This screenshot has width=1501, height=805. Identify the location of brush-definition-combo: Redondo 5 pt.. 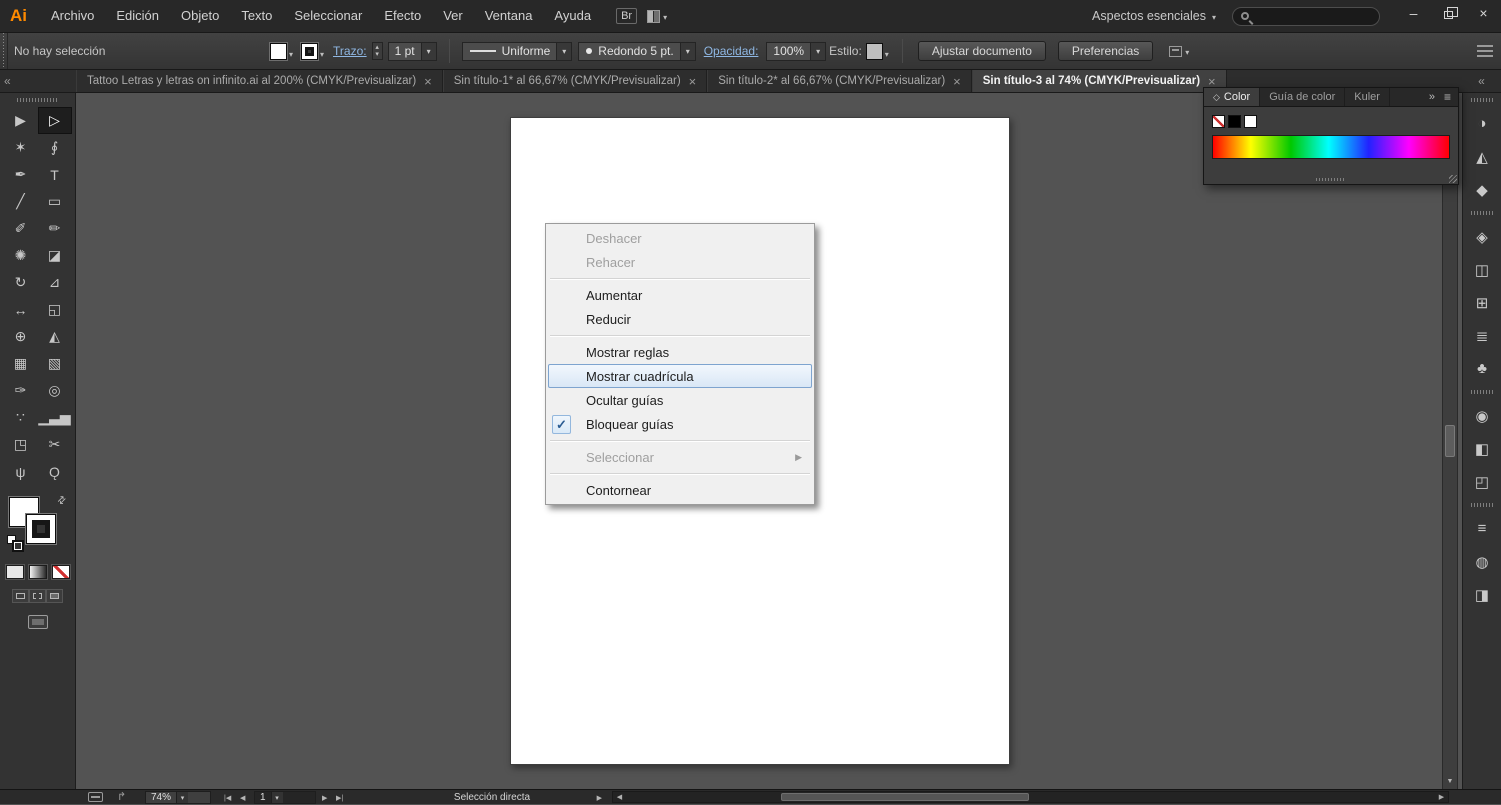
(636, 51).